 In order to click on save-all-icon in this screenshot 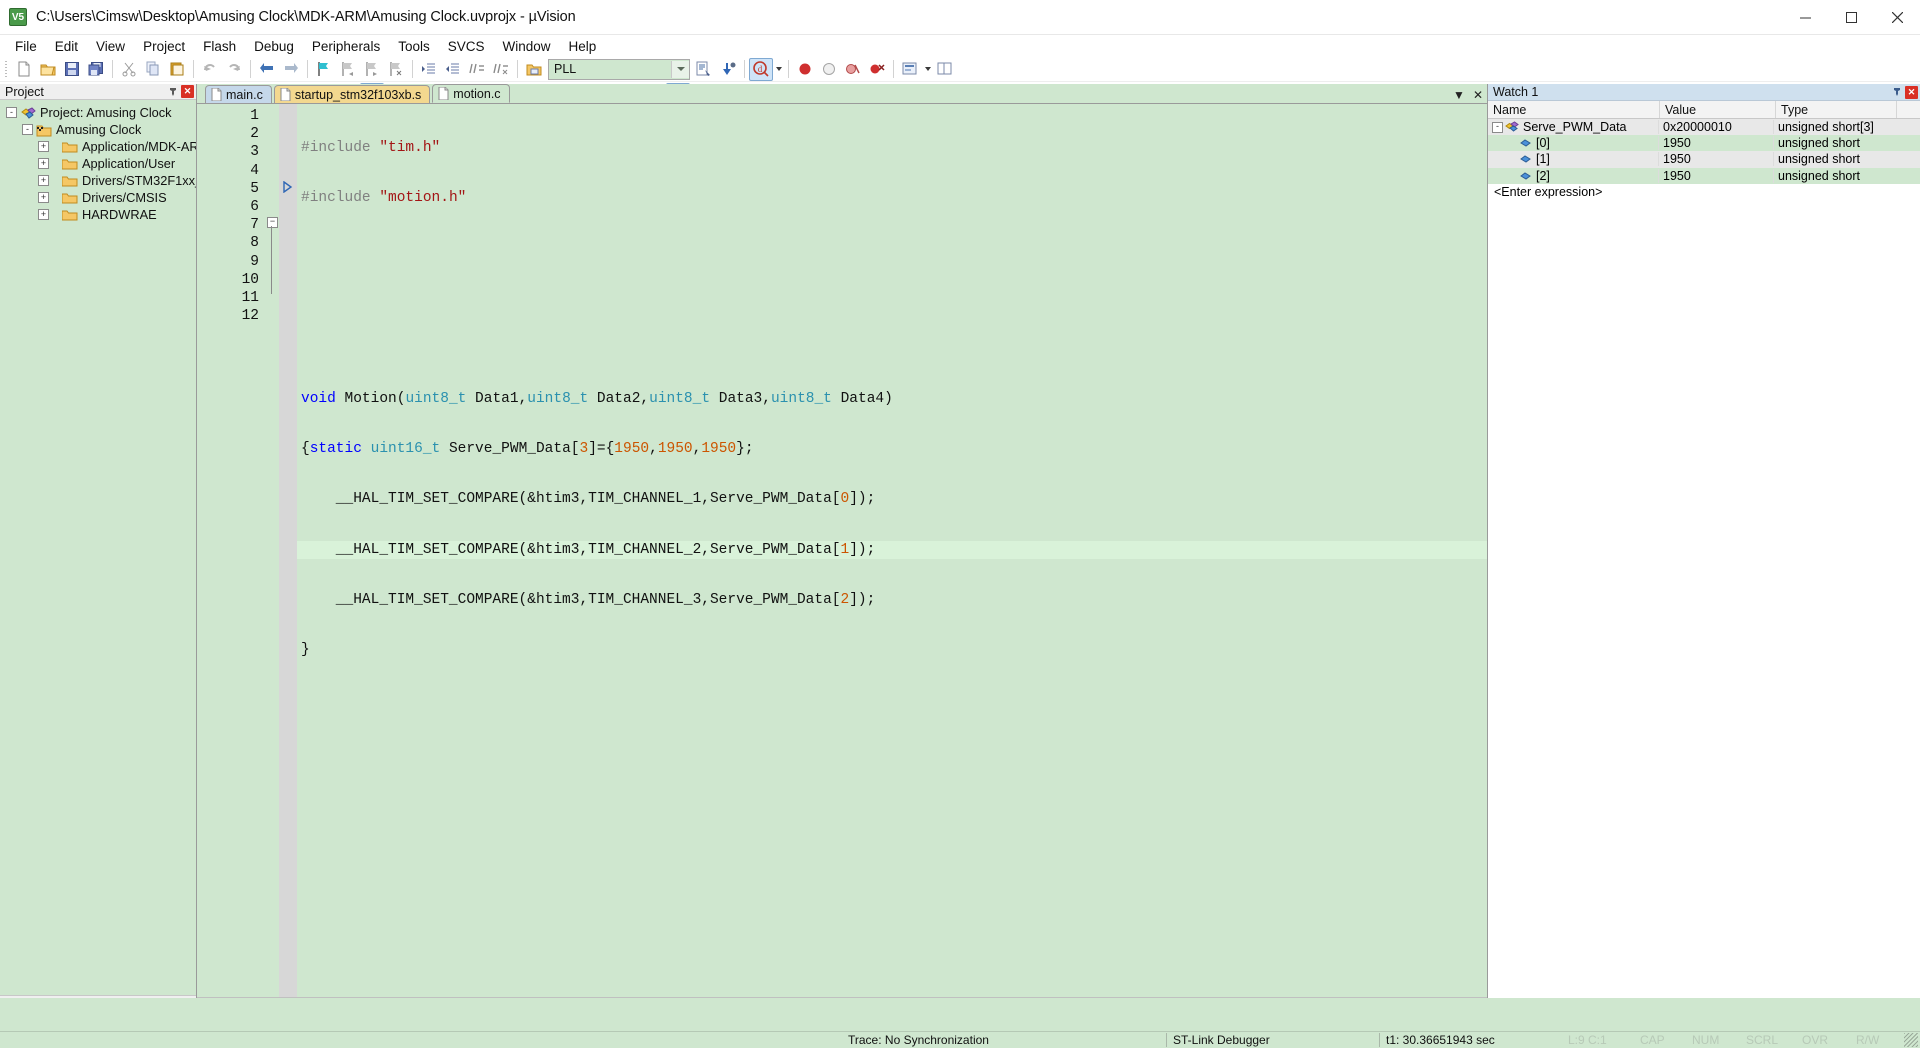, I will do `click(96, 69)`.